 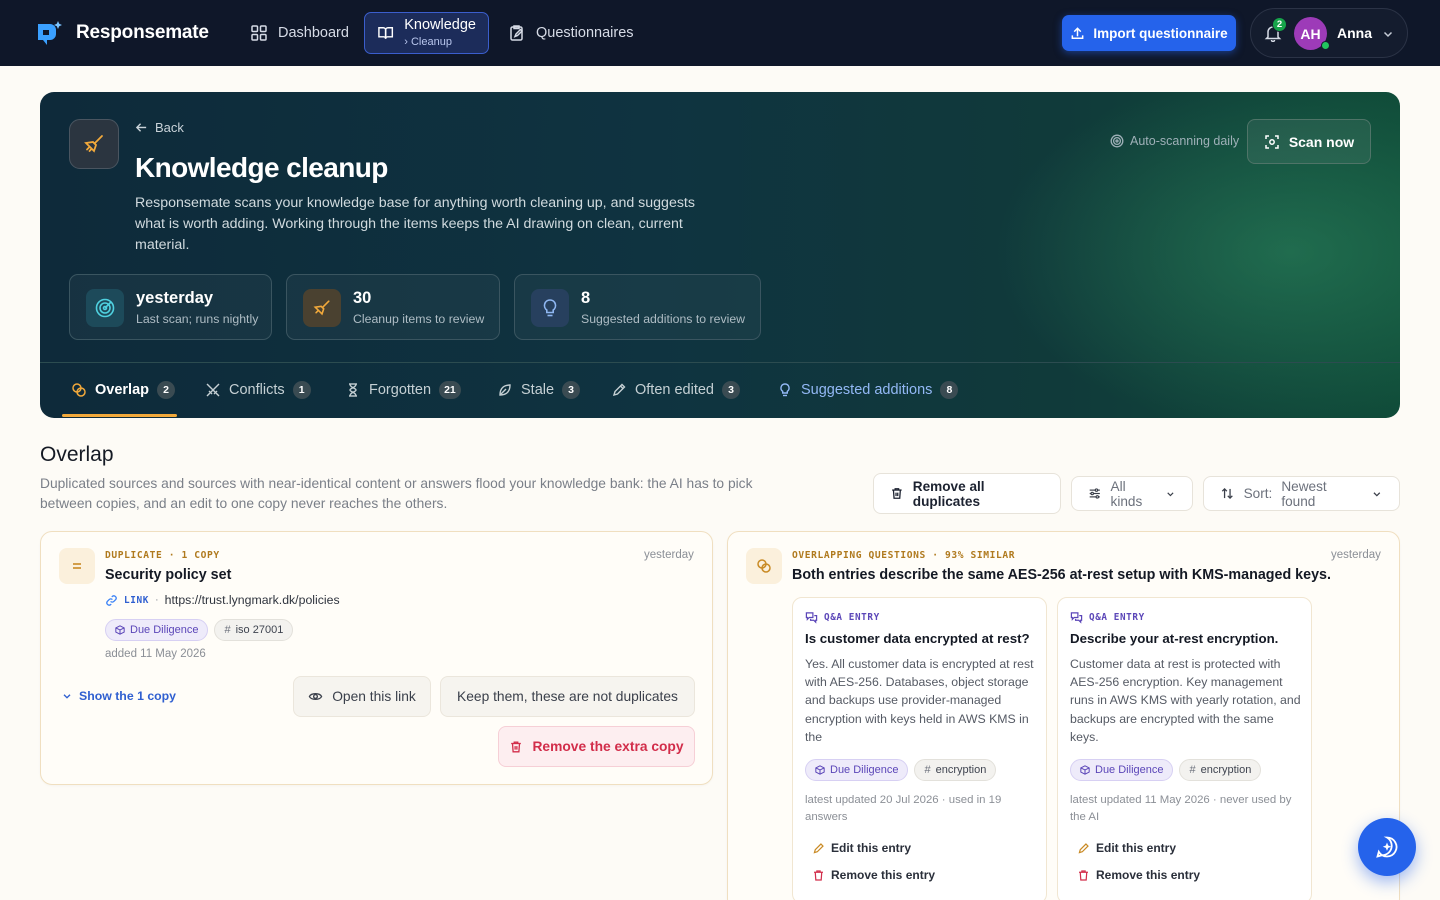 I want to click on added-date: added 11 May 2026, so click(x=155, y=654).